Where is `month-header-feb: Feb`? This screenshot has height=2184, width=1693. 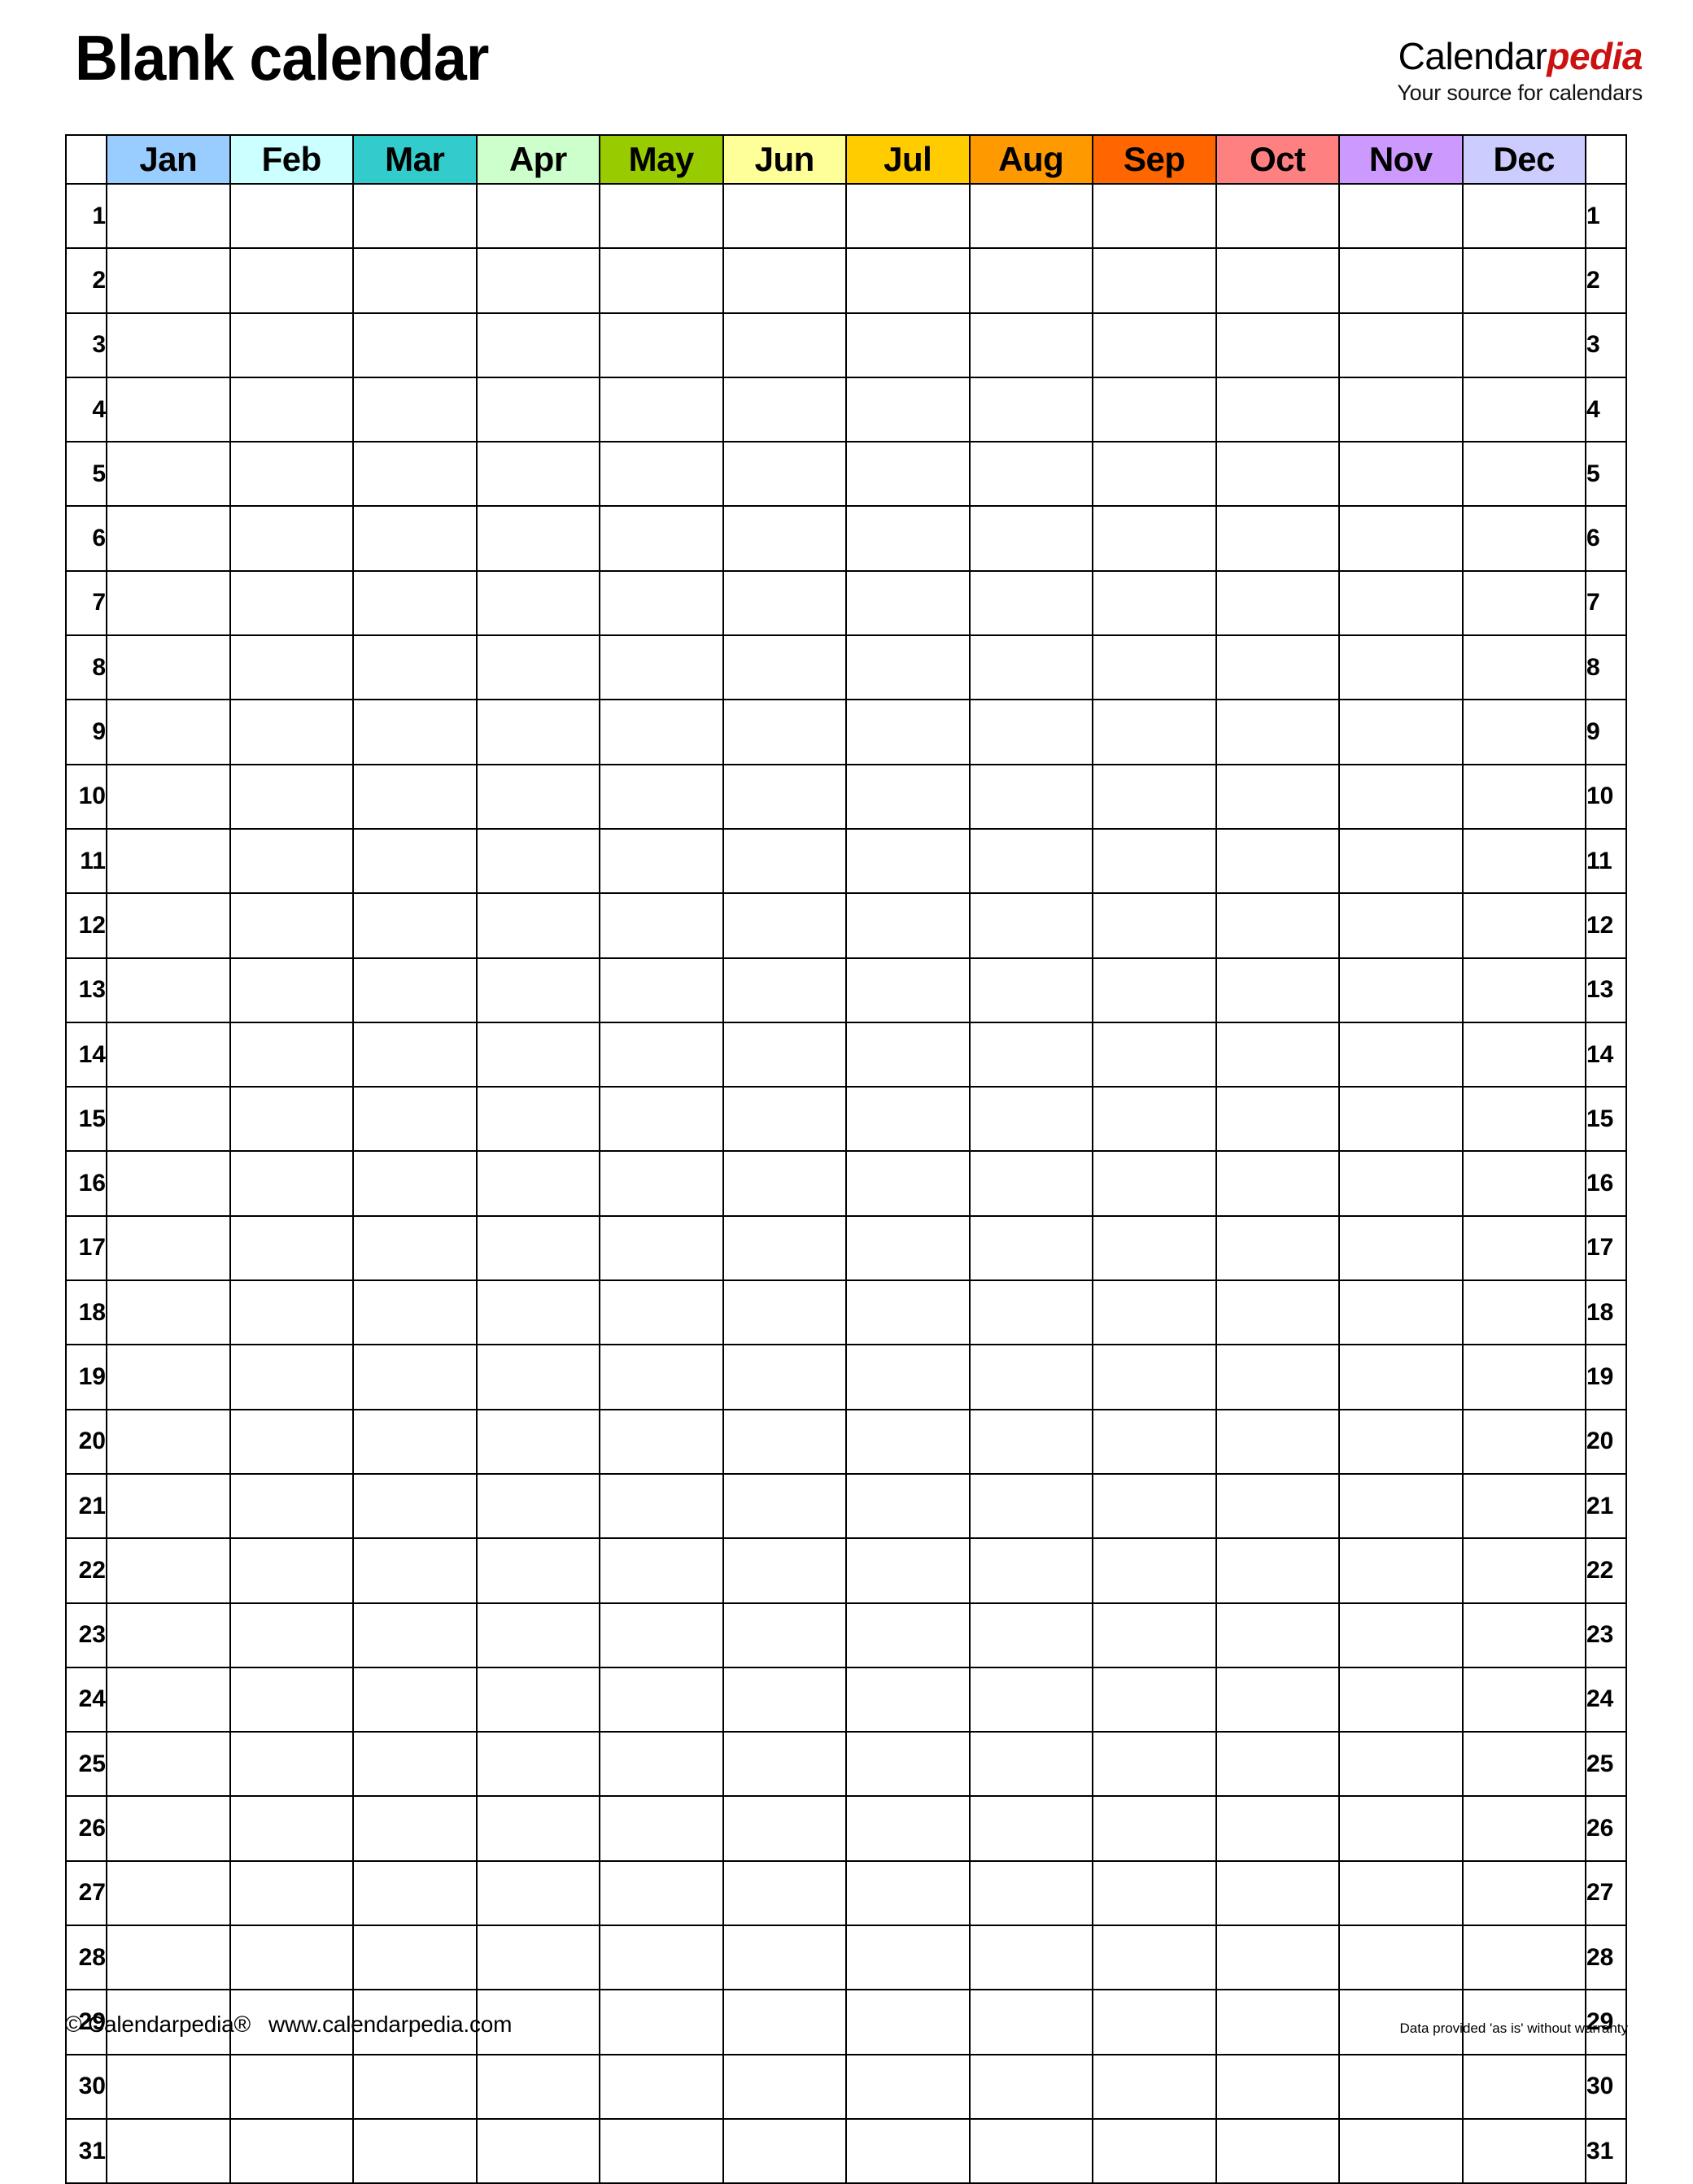
month-header-feb: Feb is located at coordinates (291, 160).